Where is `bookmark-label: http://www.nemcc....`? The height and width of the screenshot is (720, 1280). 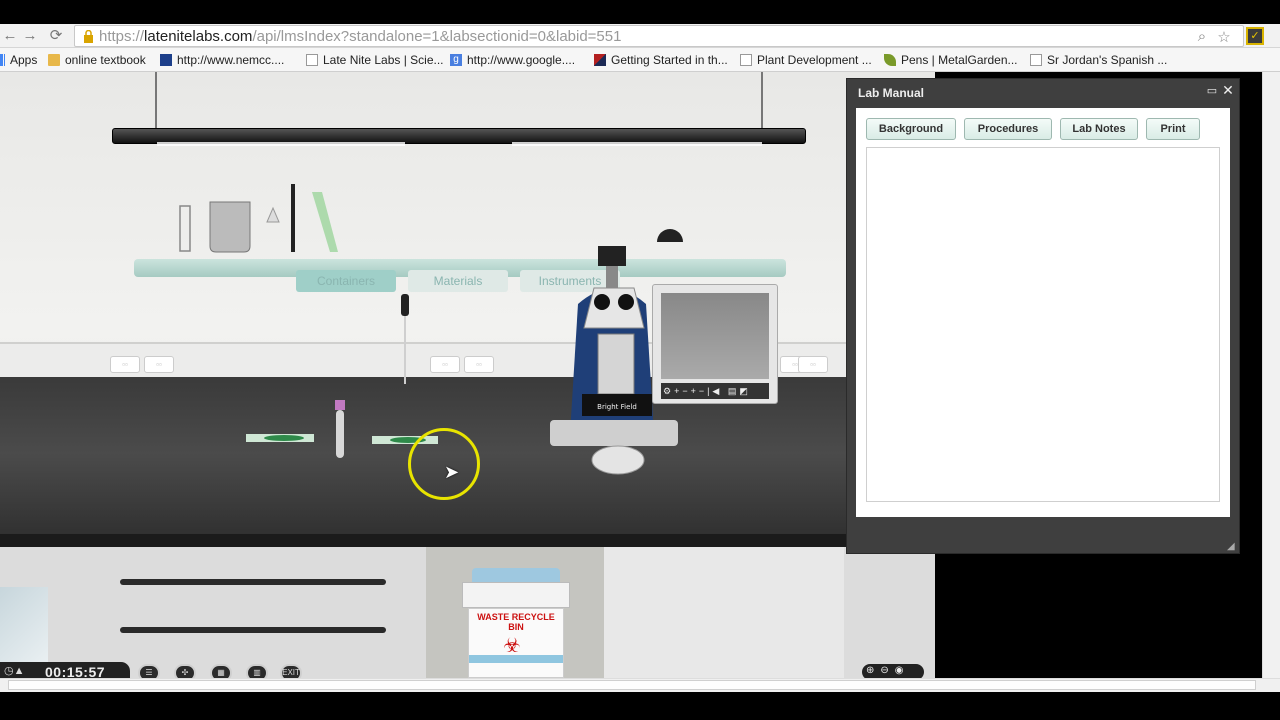
bookmark-label: http://www.nemcc.... is located at coordinates (231, 60).